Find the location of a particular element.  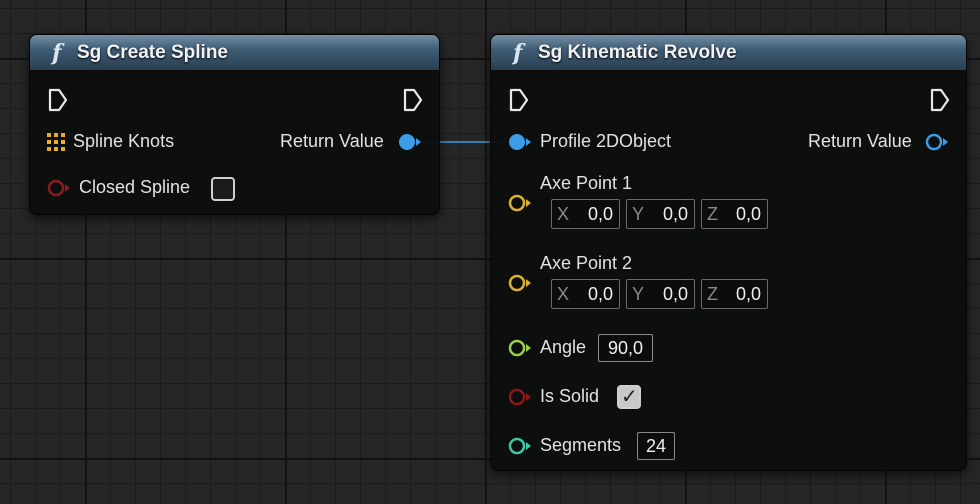

pin-label-segments: Segments is located at coordinates (581, 445).